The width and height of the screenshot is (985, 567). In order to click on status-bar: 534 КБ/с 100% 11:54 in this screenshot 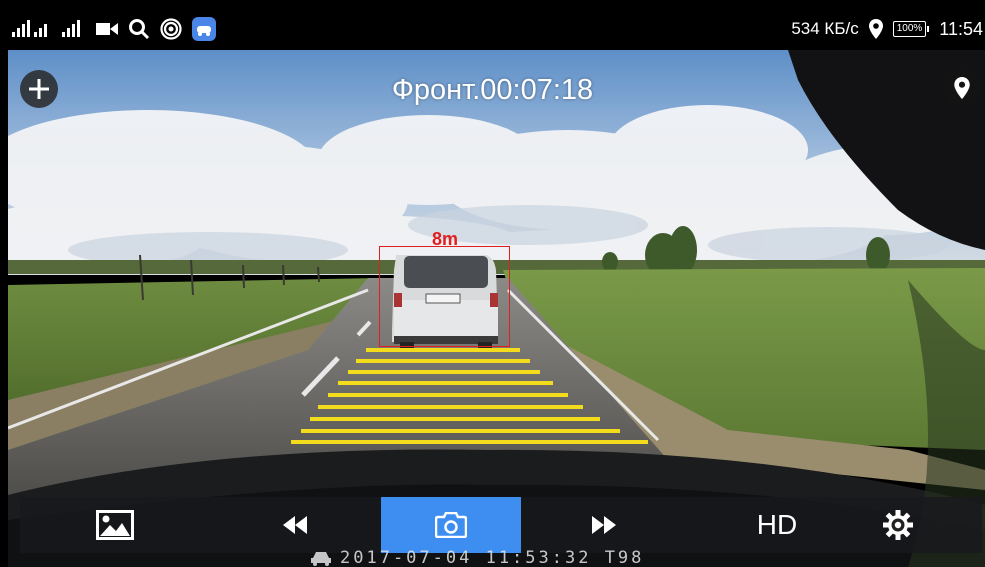, I will do `click(492, 29)`.